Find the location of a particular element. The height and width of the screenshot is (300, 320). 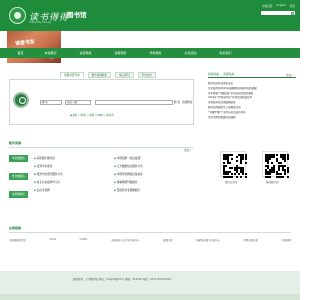

friend-link: 超星发现系统 is located at coordinates (251, 240).